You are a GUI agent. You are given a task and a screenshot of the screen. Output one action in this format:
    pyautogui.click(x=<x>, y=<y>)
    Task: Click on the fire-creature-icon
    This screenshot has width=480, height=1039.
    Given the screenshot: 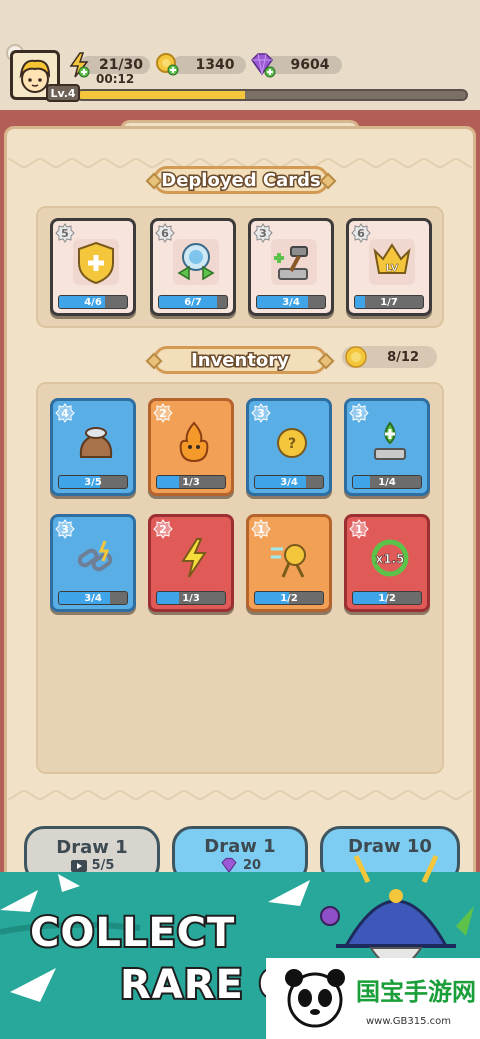 What is the action you would take?
    pyautogui.click(x=194, y=442)
    